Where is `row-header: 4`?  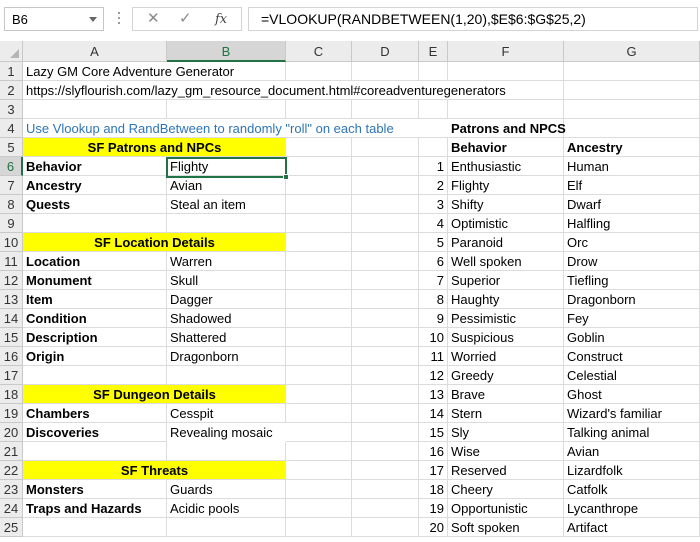
row-header: 4 is located at coordinates (11, 128).